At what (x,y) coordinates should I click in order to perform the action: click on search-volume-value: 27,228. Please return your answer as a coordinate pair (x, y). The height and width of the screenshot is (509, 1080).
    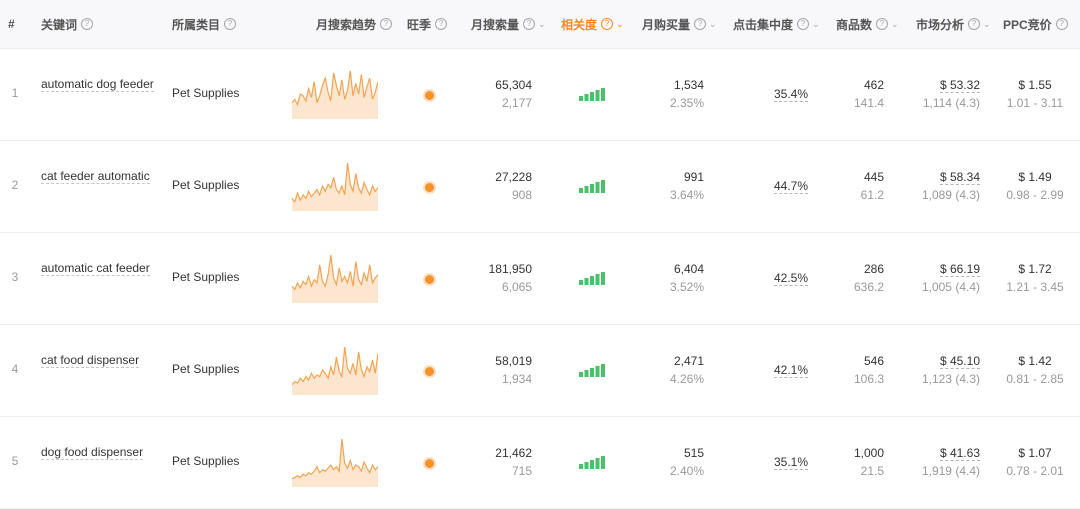
    Looking at the image, I should click on (513, 177).